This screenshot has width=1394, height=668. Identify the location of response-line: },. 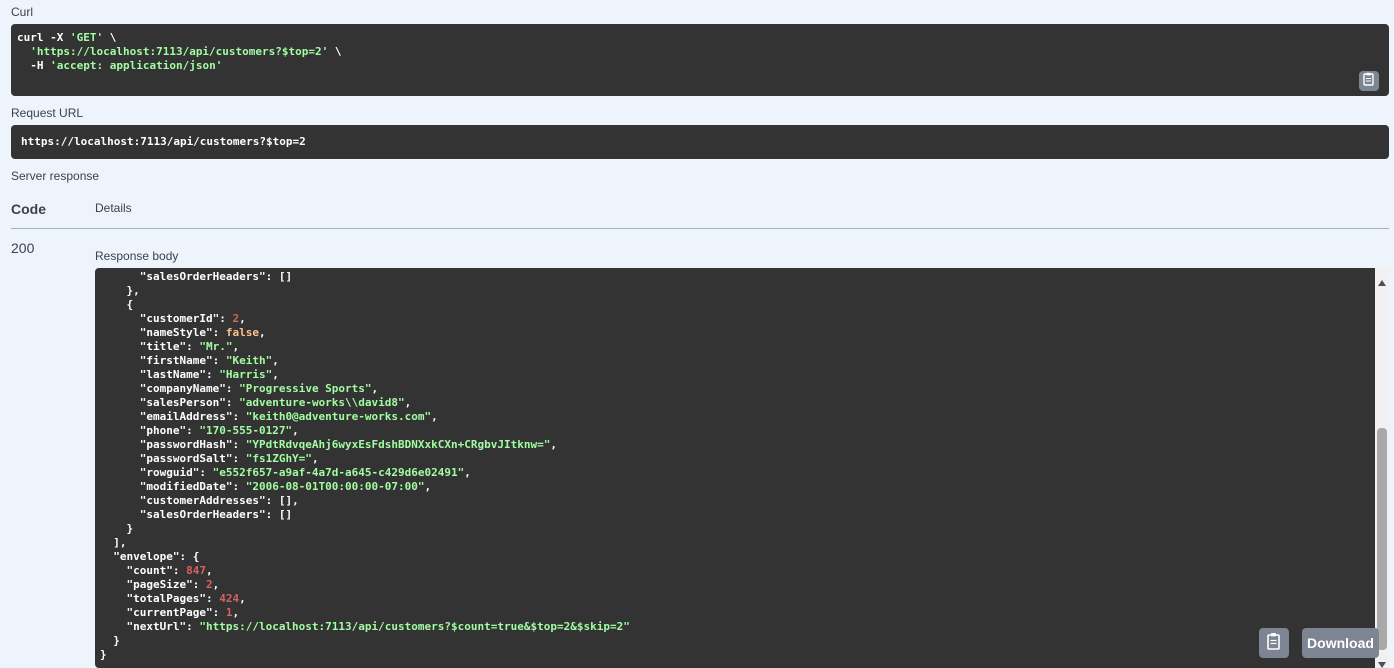
(365, 291).